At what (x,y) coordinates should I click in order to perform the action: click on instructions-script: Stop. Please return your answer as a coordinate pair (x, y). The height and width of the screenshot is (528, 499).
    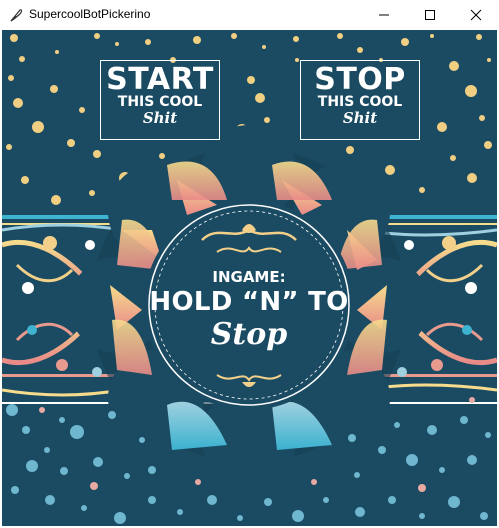
    Looking at the image, I should click on (249, 334).